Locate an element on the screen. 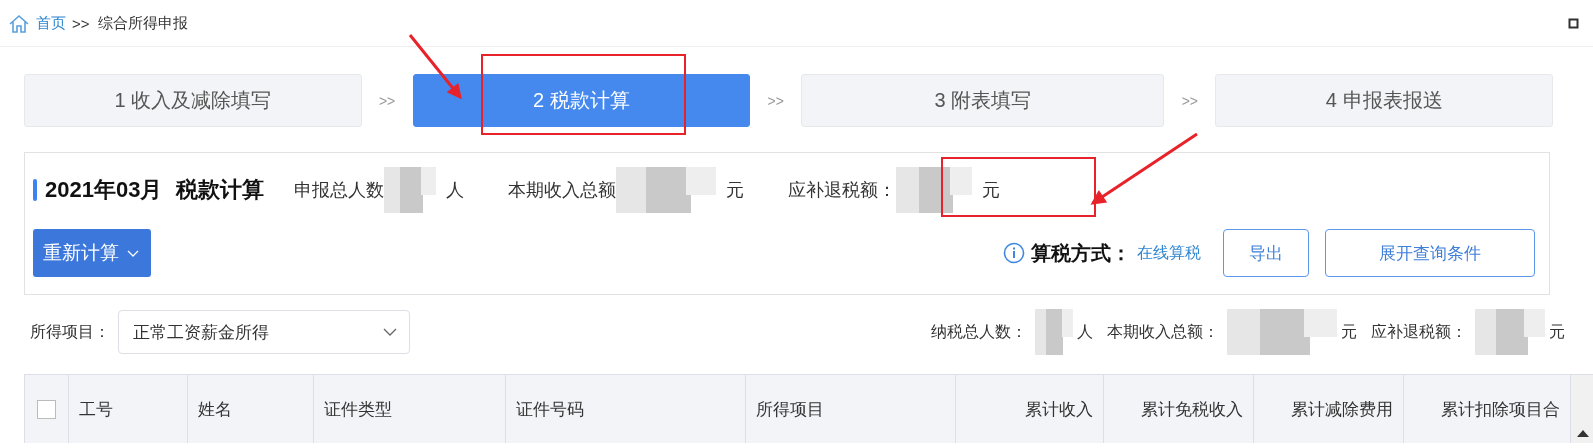  column-header: 姓名 is located at coordinates (251, 409).